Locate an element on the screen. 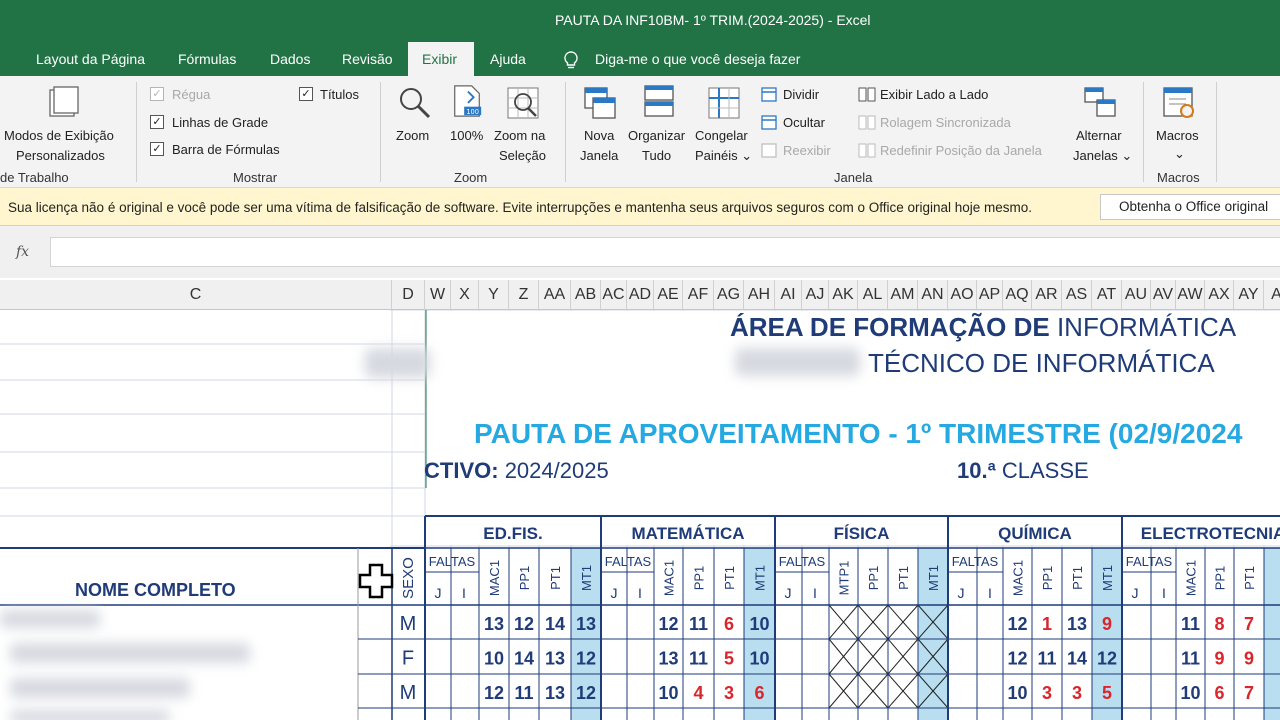 The image size is (1280, 720). new-window-label-1: Nova is located at coordinates (599, 135).